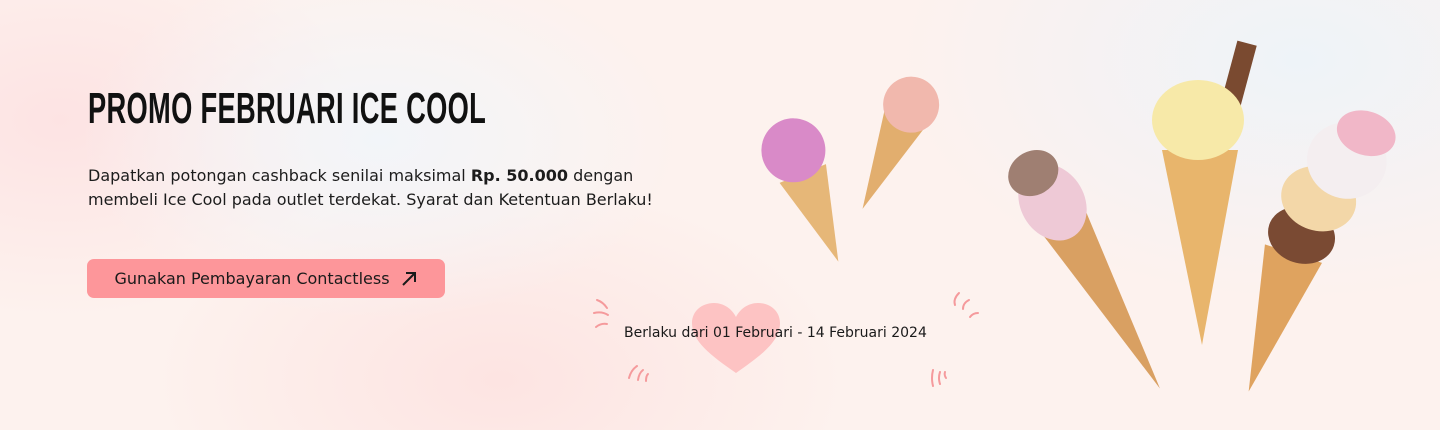 The width and height of the screenshot is (1440, 430). I want to click on ice-cream-sprinkles, so click(1322, 251).